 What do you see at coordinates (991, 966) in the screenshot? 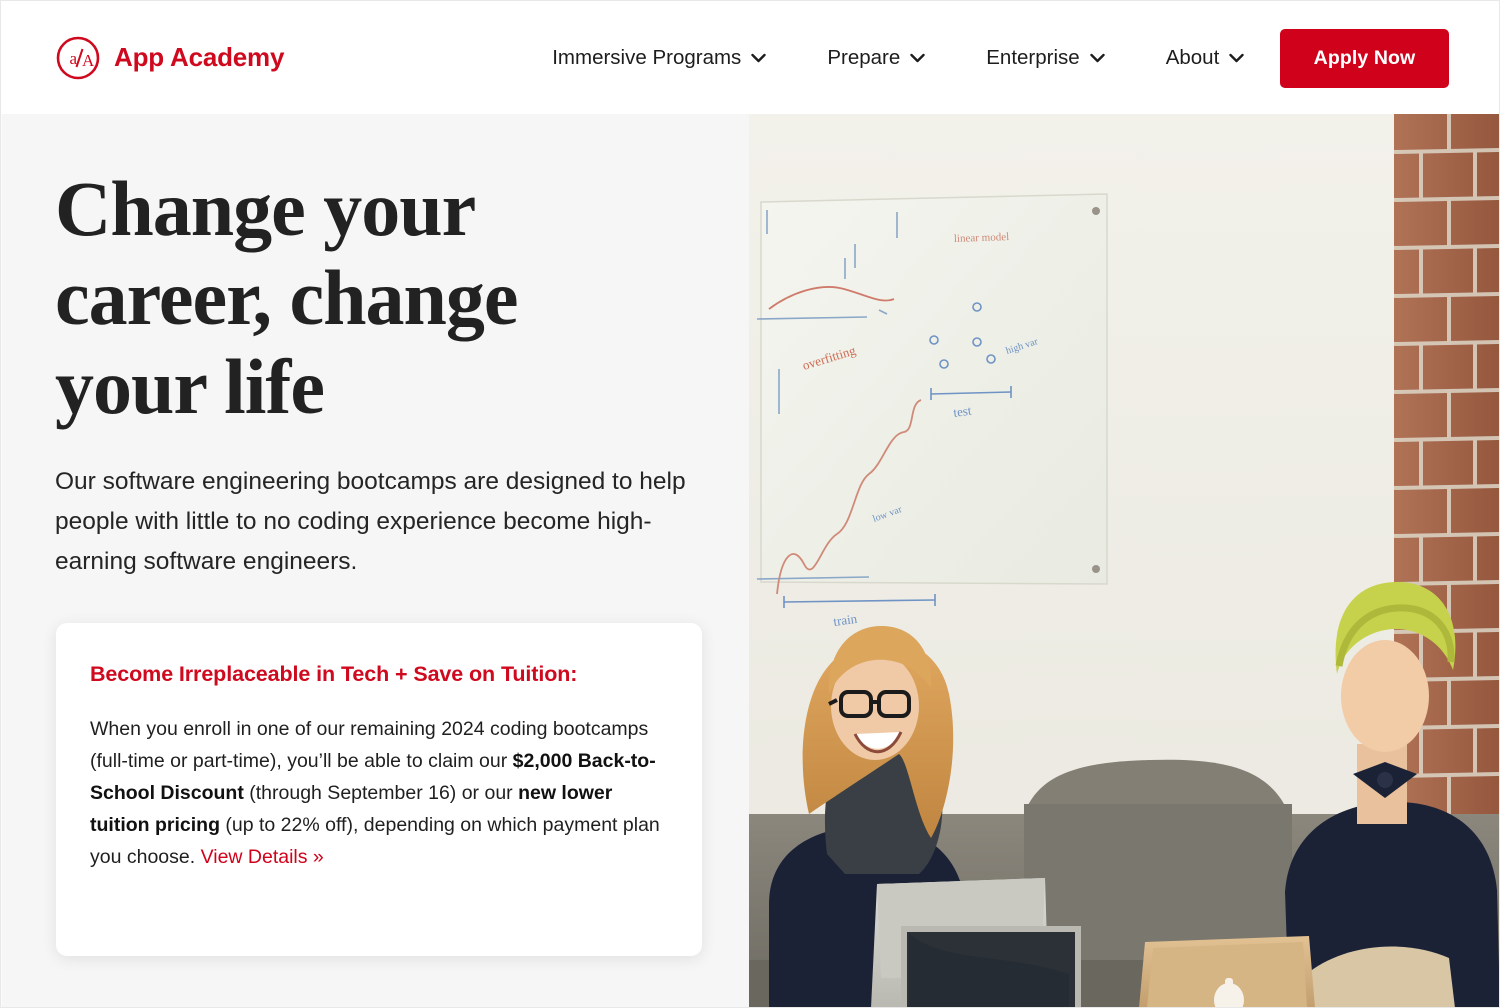
I see `laptop-center-dark` at bounding box center [991, 966].